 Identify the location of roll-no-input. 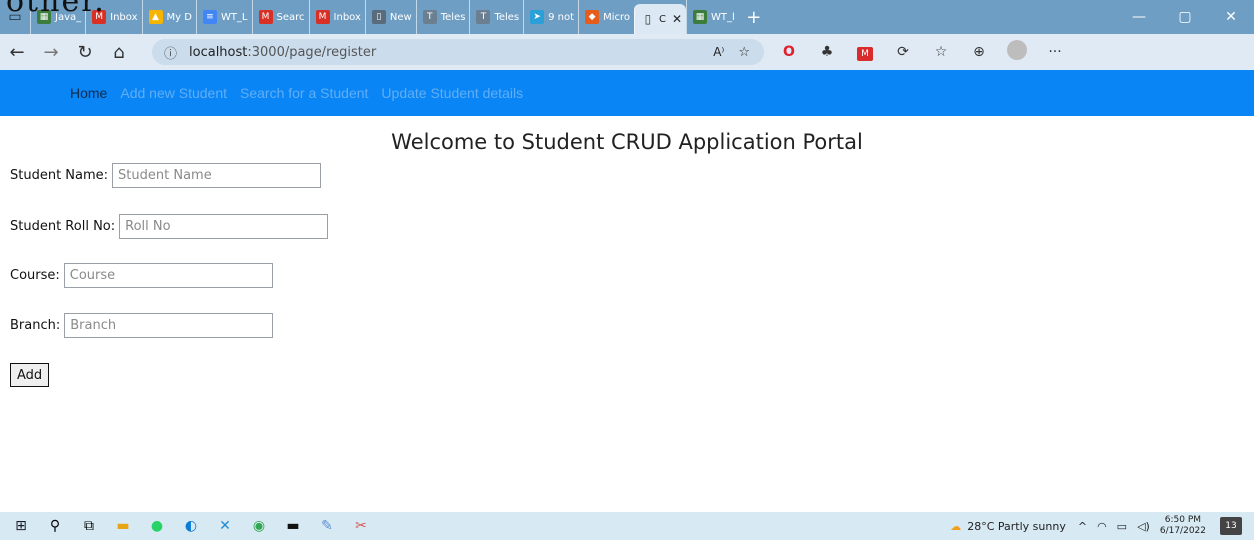
(224, 226).